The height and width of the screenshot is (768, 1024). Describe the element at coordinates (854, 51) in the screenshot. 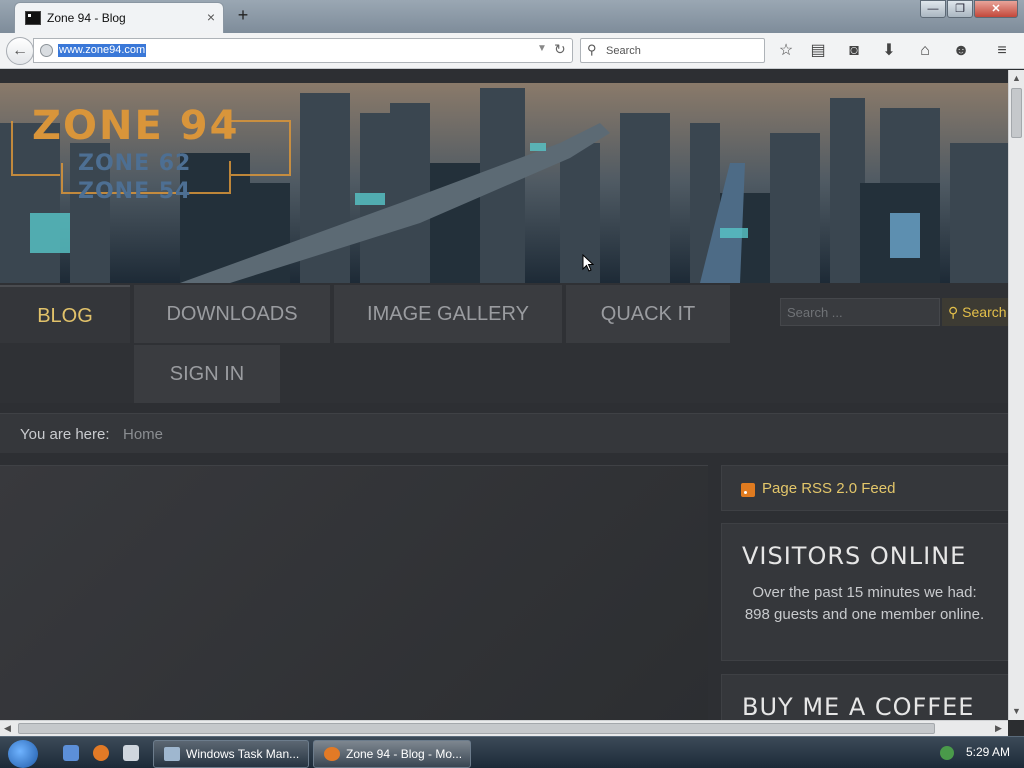

I see `pocket-icon: ◙` at that location.